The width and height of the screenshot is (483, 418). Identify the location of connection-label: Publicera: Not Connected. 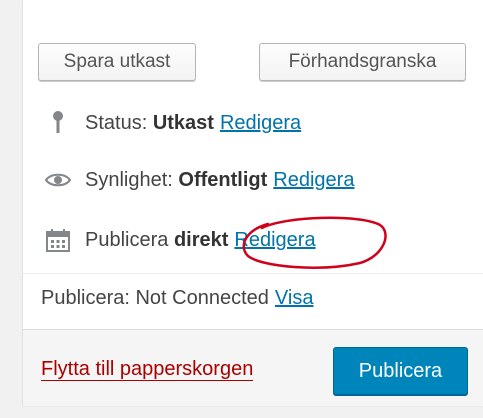
(155, 298).